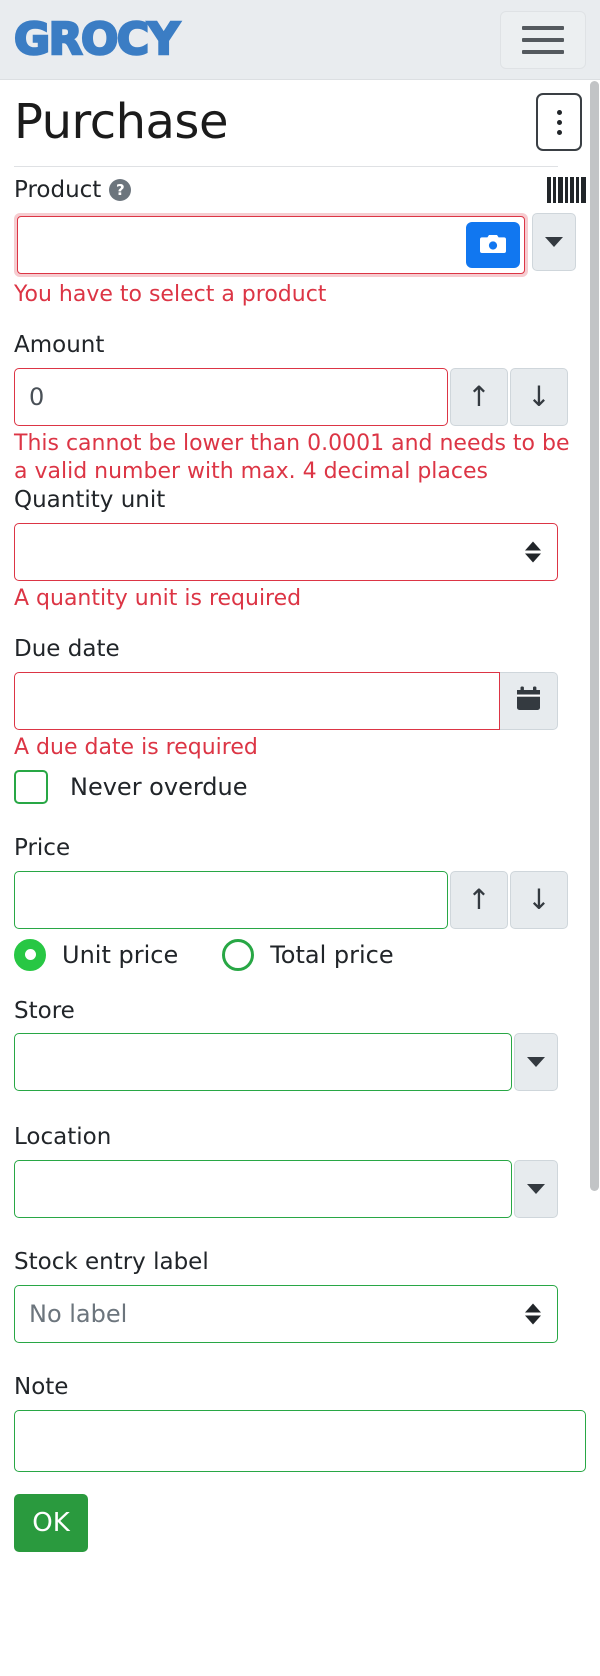 Image resolution: width=600 pixels, height=1676 pixels. I want to click on stock-entry-label-label: Stock entry label, so click(111, 1262).